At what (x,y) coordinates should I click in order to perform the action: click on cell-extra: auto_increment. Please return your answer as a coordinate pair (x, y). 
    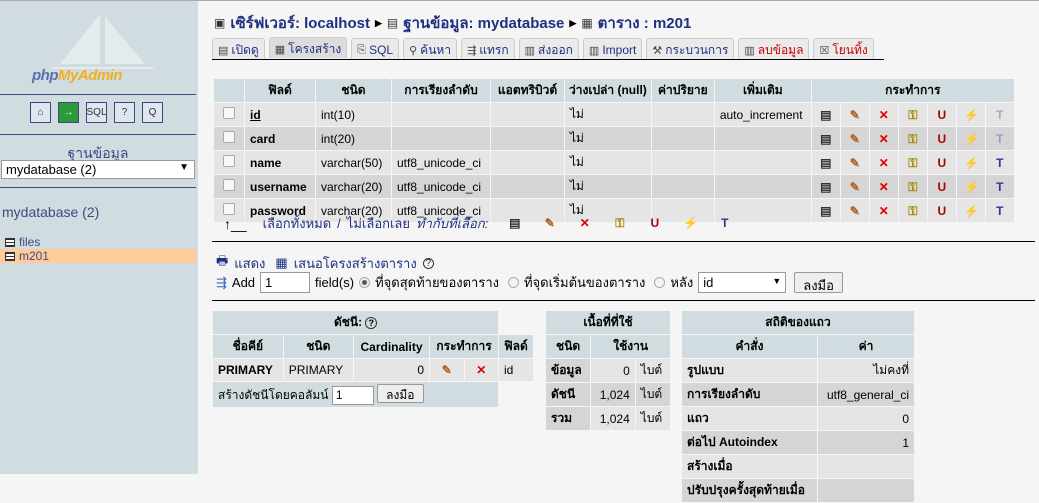
    Looking at the image, I should click on (762, 114).